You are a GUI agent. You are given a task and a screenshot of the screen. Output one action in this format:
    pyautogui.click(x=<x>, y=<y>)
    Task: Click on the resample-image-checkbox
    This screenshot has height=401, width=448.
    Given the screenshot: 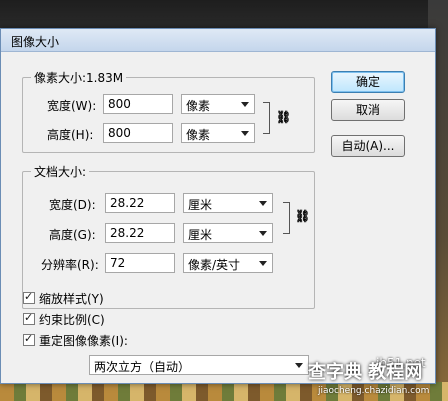 What is the action you would take?
    pyautogui.click(x=29, y=339)
    